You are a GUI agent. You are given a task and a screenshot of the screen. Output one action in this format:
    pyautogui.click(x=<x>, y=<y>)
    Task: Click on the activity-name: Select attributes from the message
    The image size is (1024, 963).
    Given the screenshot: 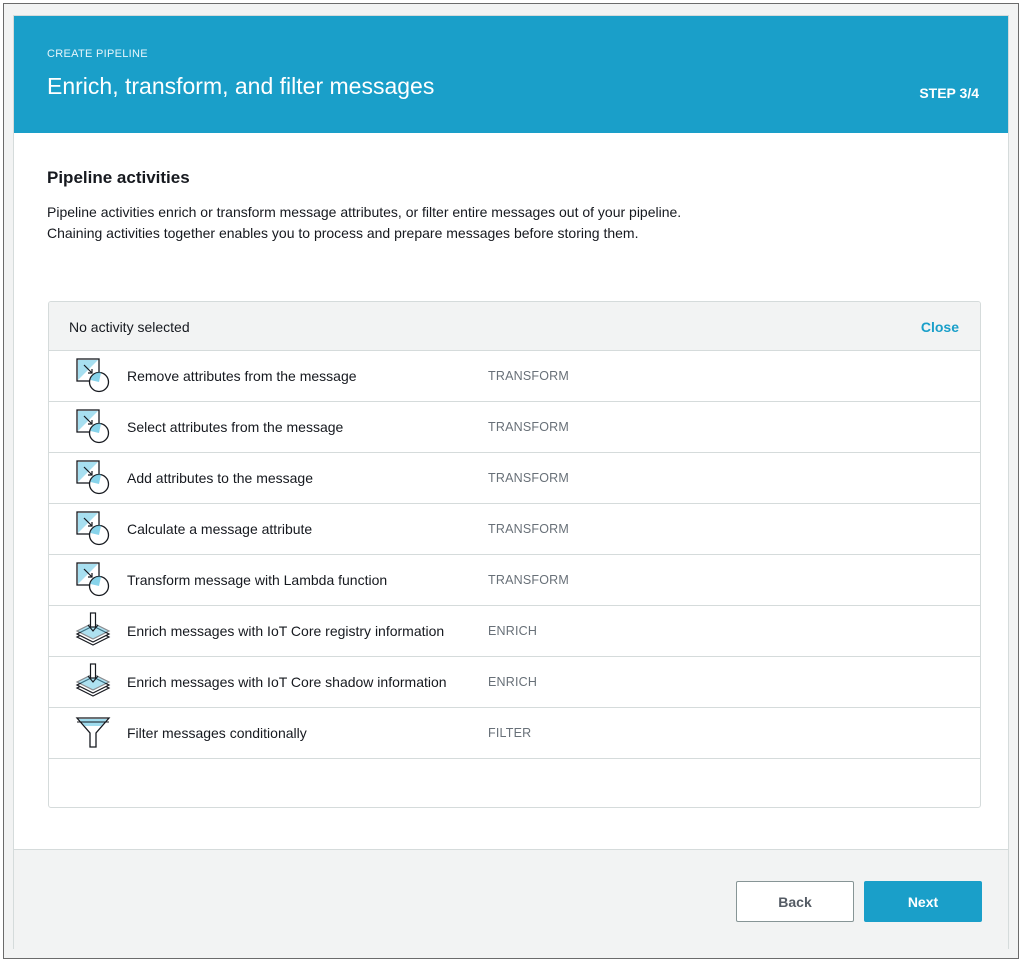 What is the action you would take?
    pyautogui.click(x=235, y=427)
    